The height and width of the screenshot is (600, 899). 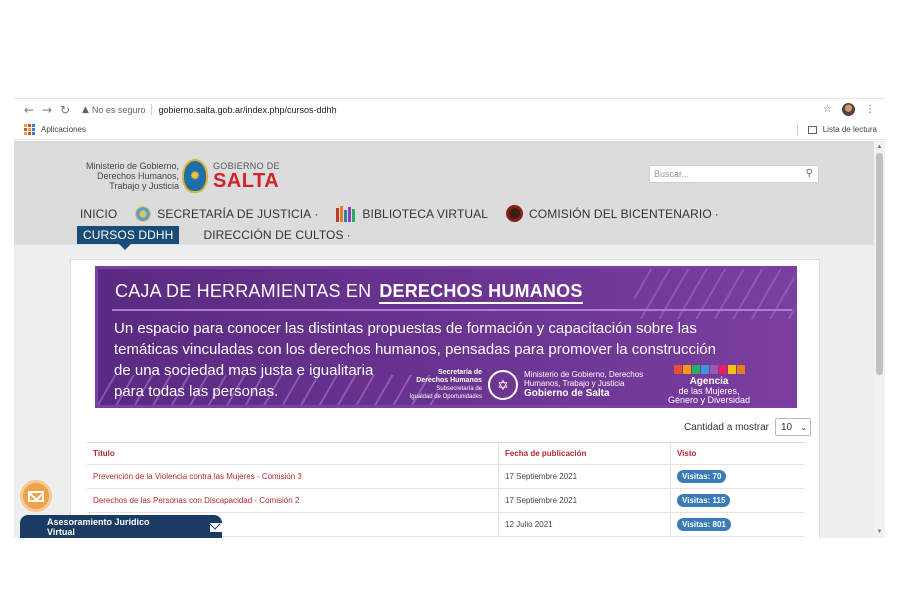 I want to click on books-icon, so click(x=346, y=213).